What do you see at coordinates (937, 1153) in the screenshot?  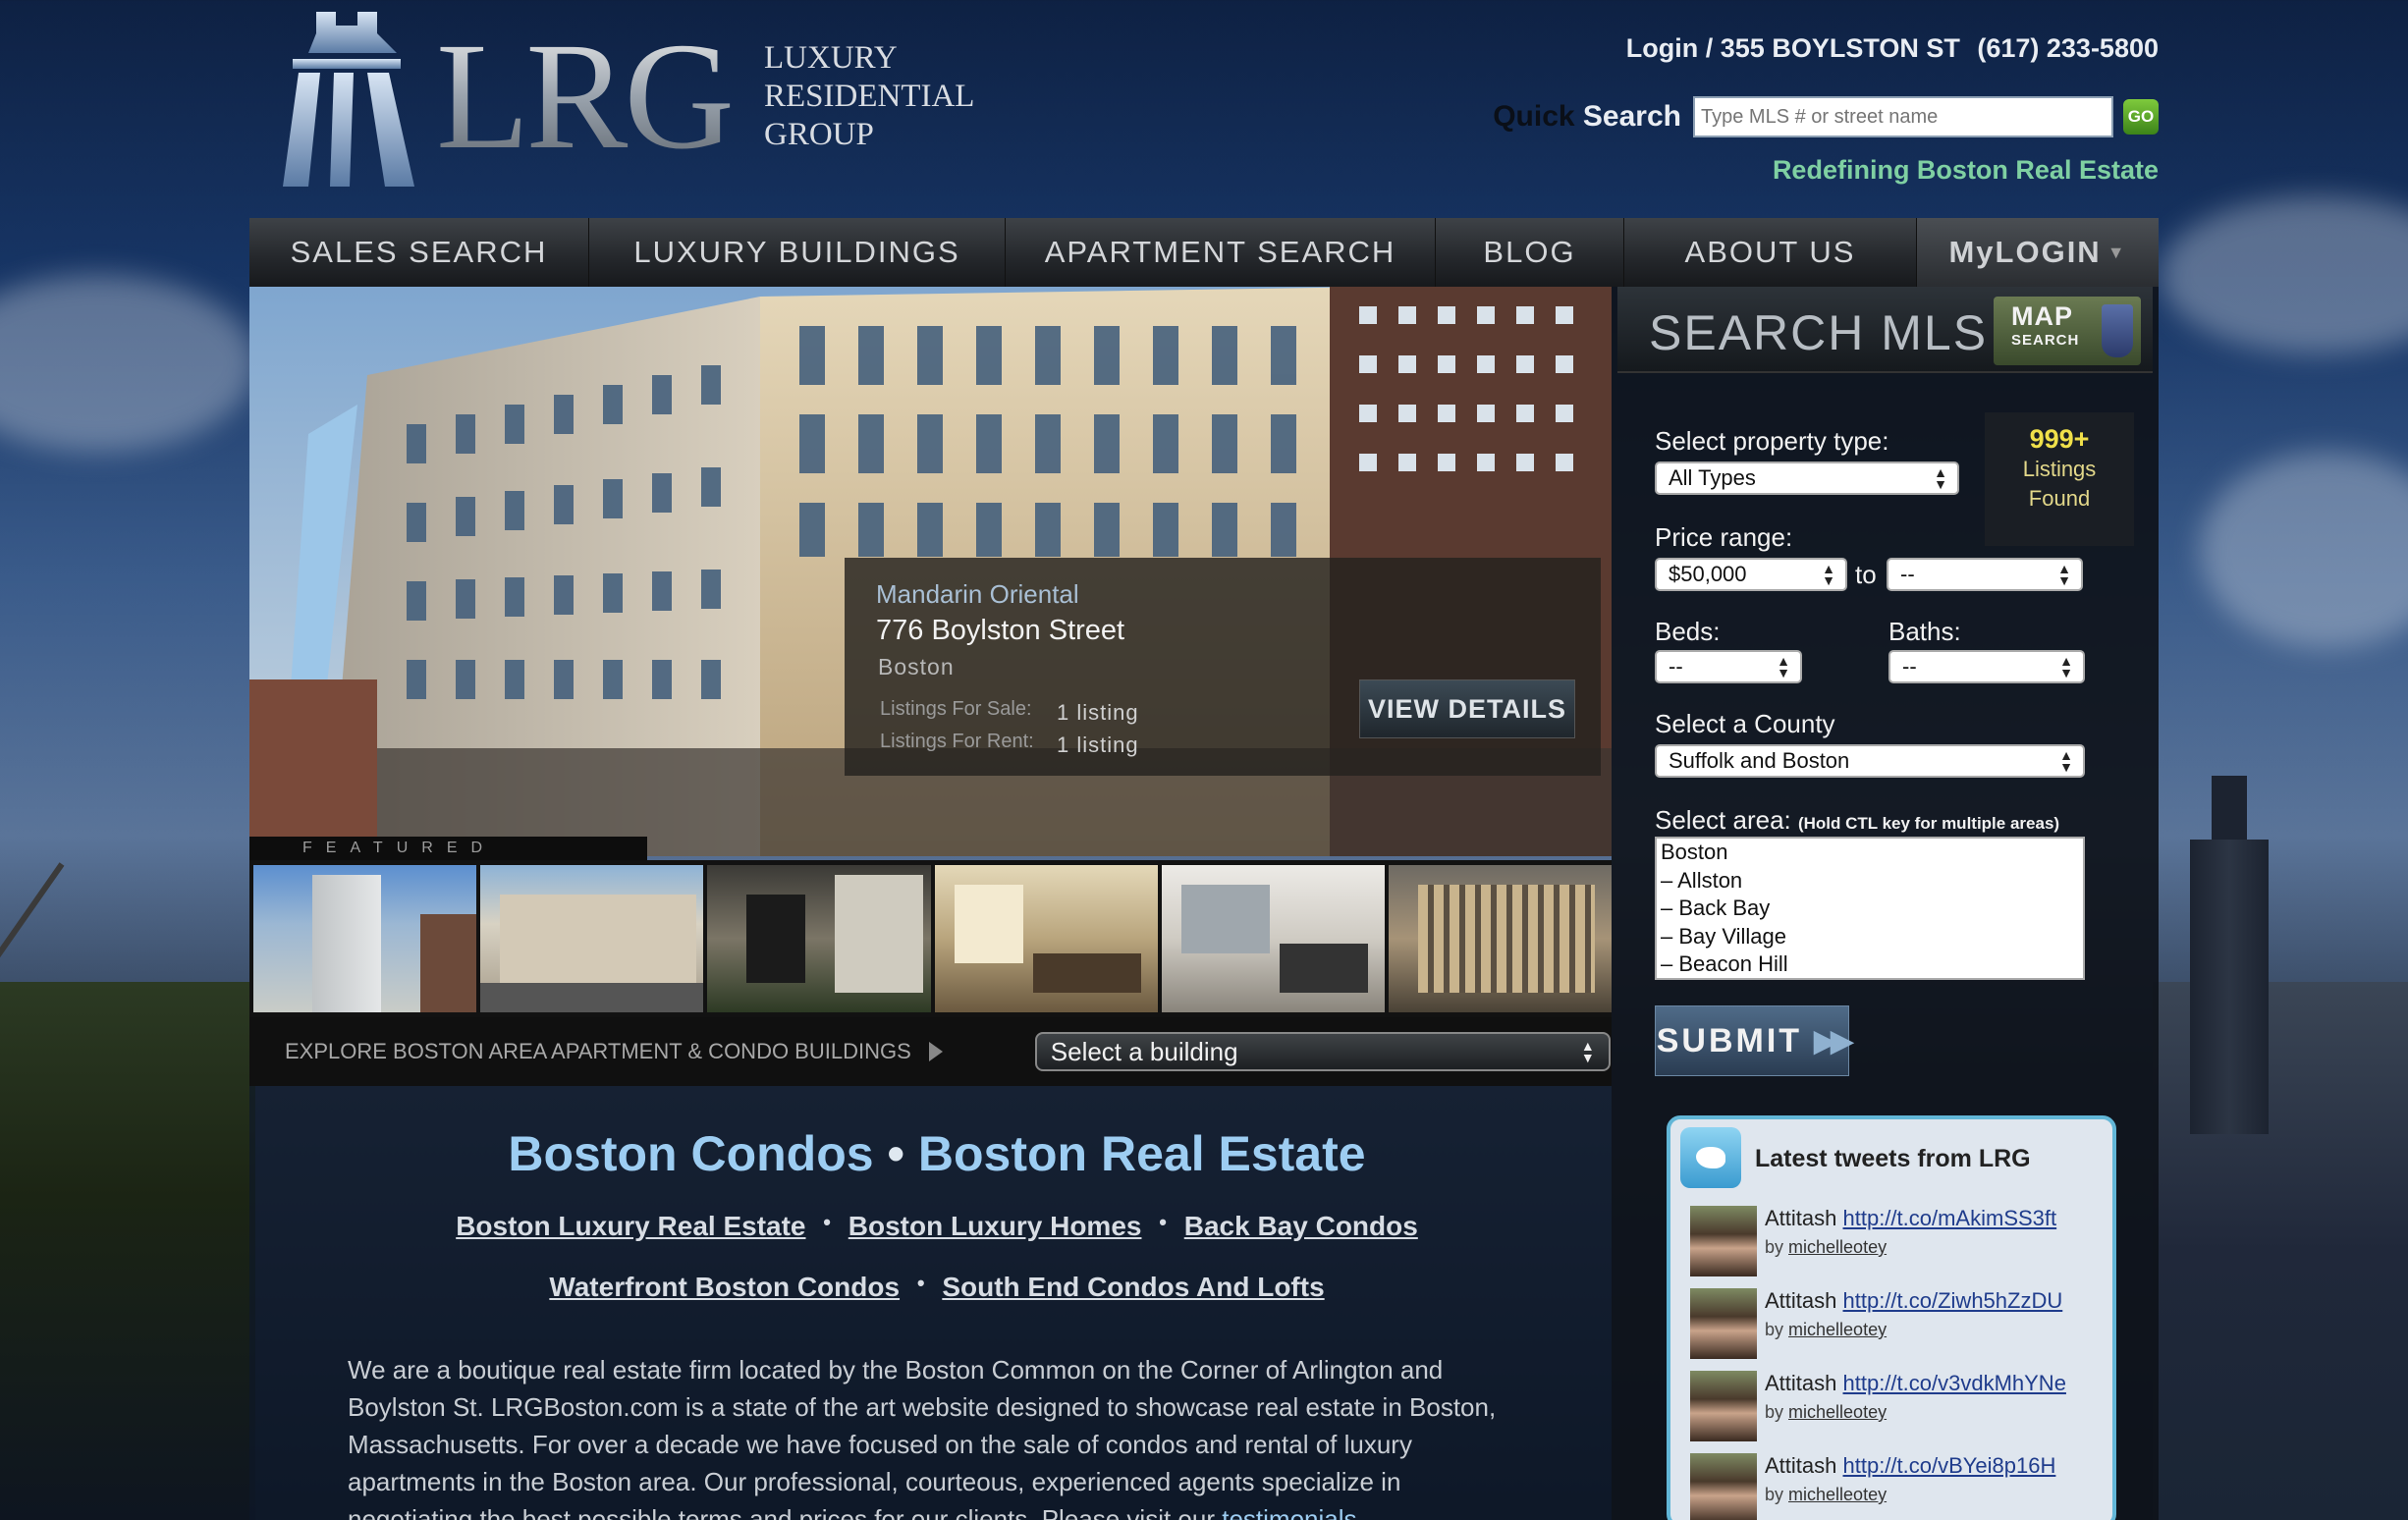 I see `page-title: Boston Condos • Boston Real Estate` at bounding box center [937, 1153].